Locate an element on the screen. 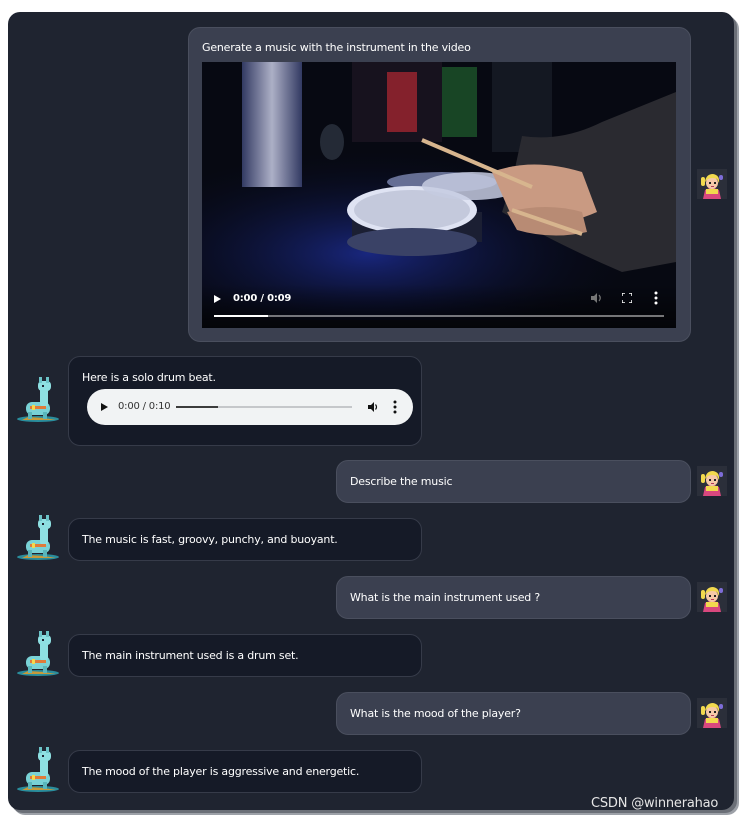 The image size is (749, 821). message-text: The main instrument used is a drum set. is located at coordinates (190, 655).